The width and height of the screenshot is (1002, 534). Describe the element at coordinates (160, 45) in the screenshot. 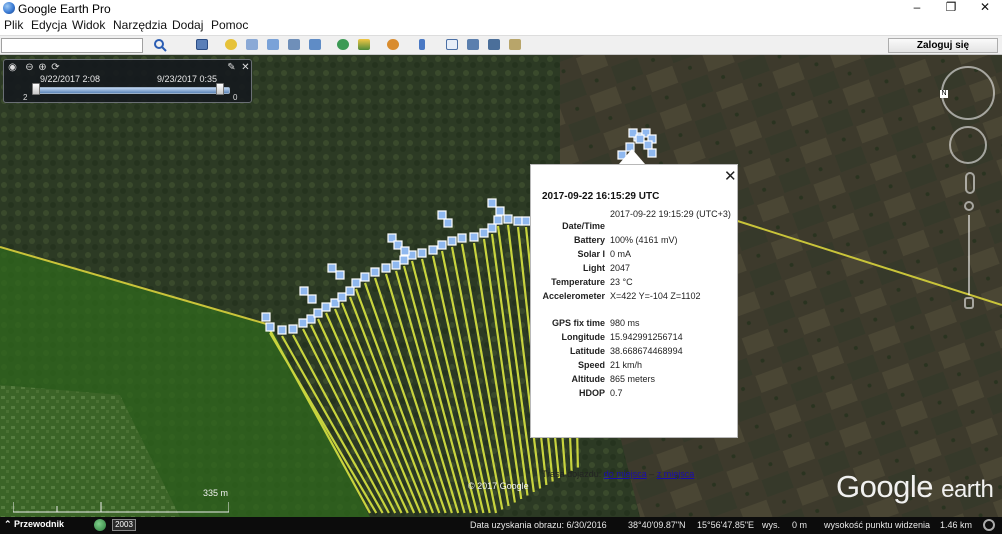

I see `search-button` at that location.